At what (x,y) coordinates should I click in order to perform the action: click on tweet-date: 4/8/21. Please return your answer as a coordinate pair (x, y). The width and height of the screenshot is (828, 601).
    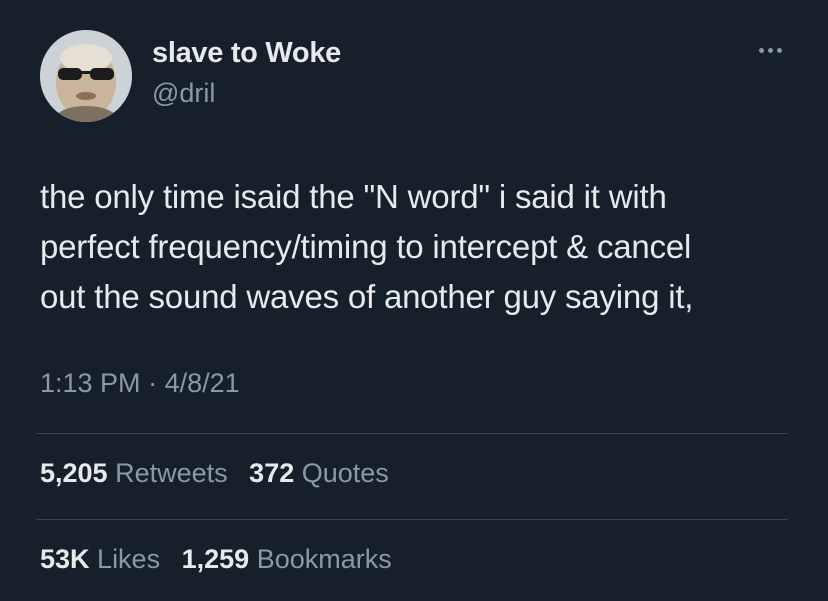
    Looking at the image, I should click on (202, 383).